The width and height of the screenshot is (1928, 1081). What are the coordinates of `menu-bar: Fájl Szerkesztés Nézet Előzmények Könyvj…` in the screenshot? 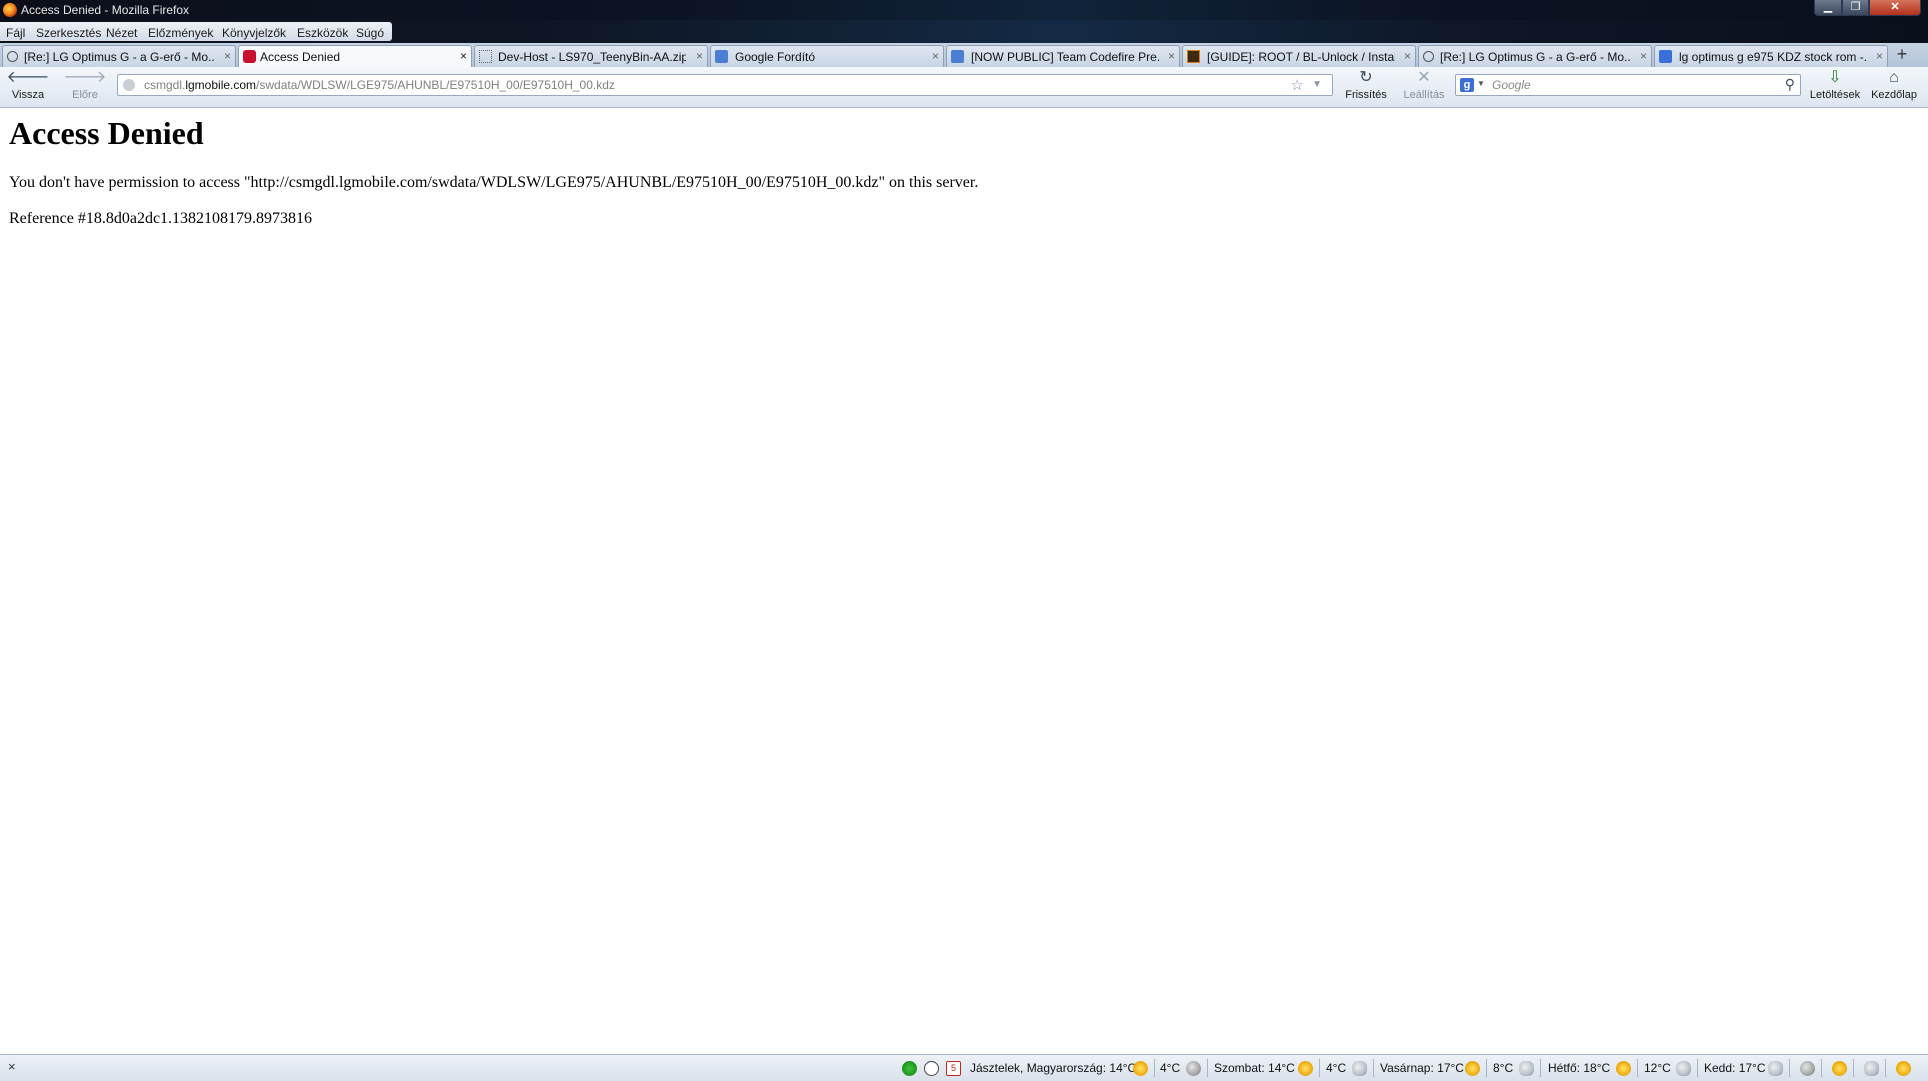 It's located at (964, 31).